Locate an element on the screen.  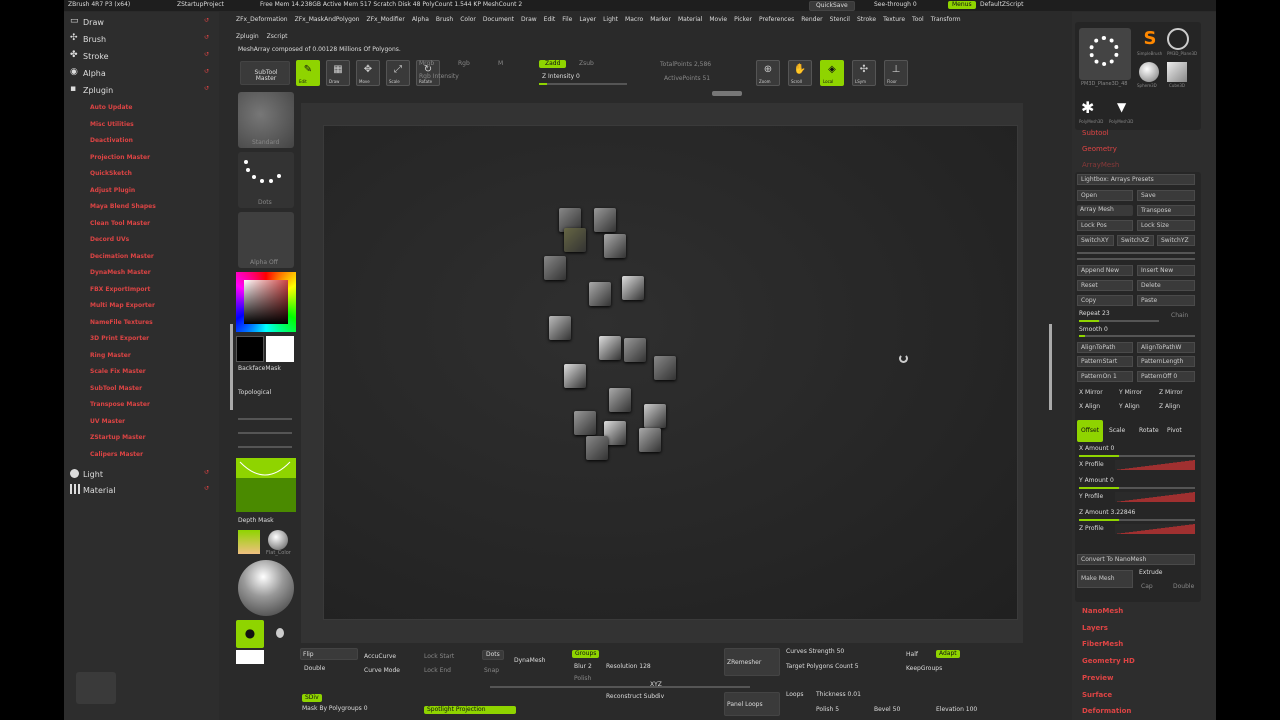
plugin-projection-master: Projection Master is located at coordinates (120, 157).